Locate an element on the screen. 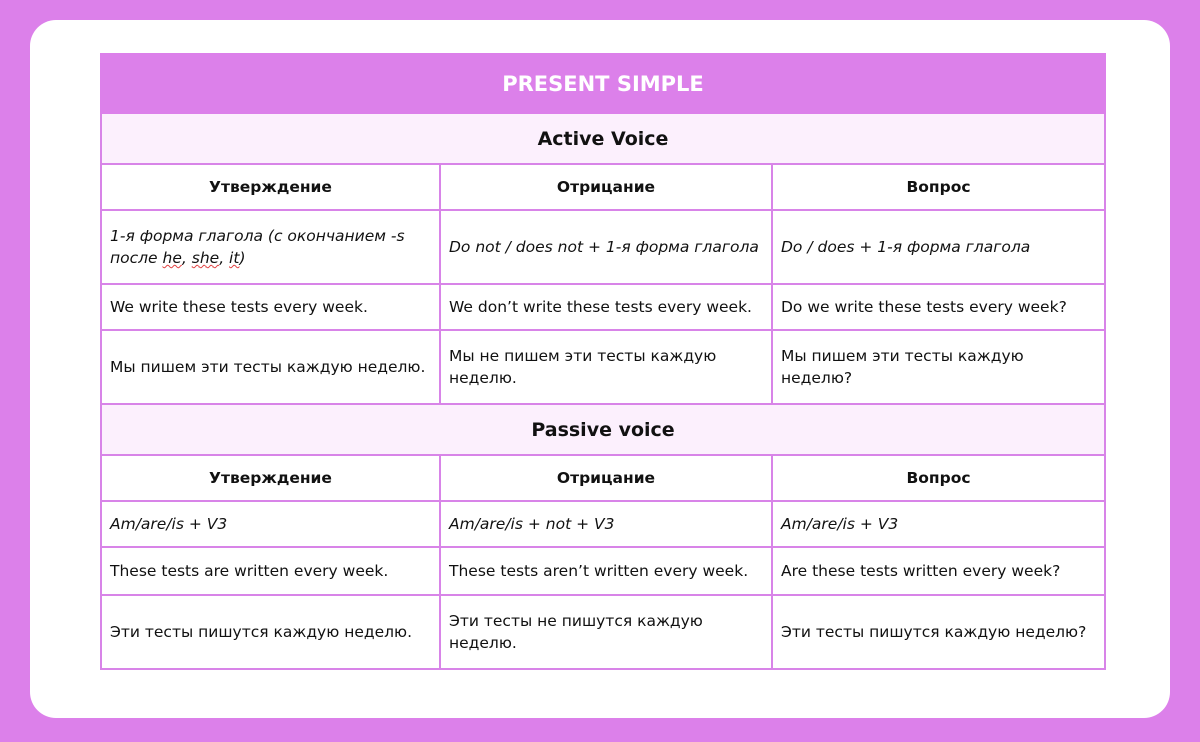 The height and width of the screenshot is (742, 1200). section-row: Active Voice is located at coordinates (603, 138).